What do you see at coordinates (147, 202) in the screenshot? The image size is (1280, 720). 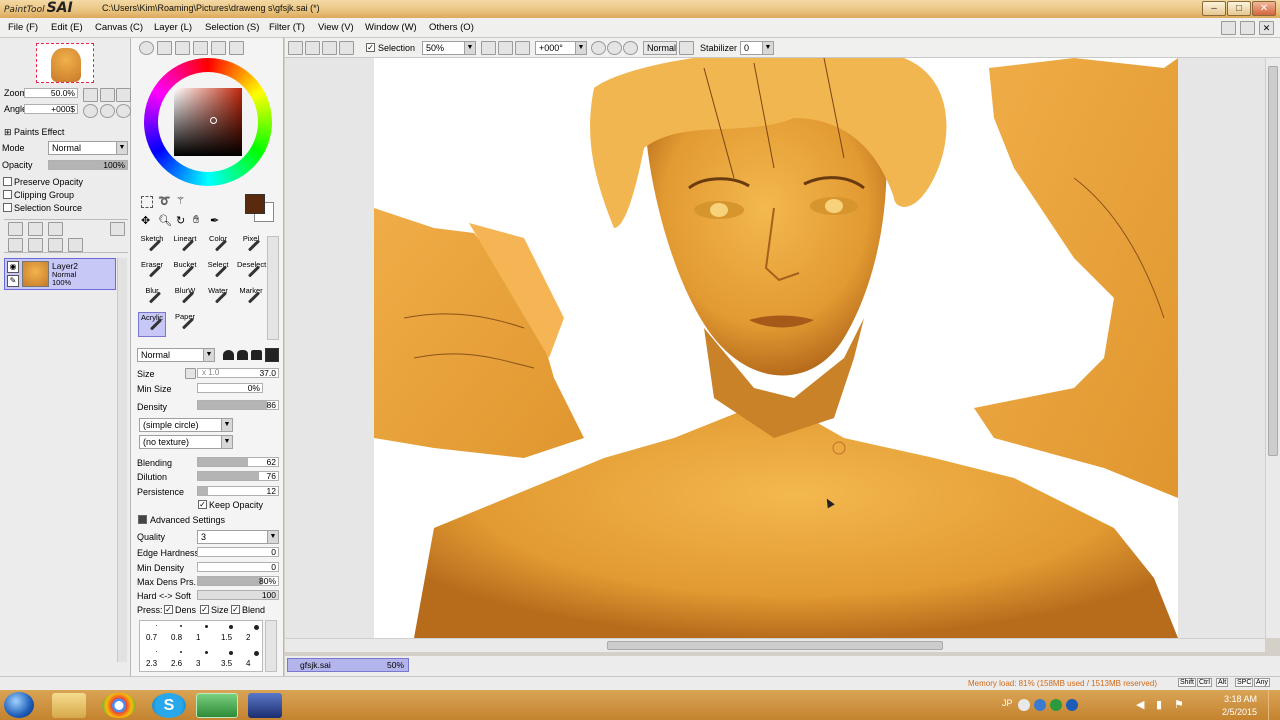 I see `marquee-icon` at bounding box center [147, 202].